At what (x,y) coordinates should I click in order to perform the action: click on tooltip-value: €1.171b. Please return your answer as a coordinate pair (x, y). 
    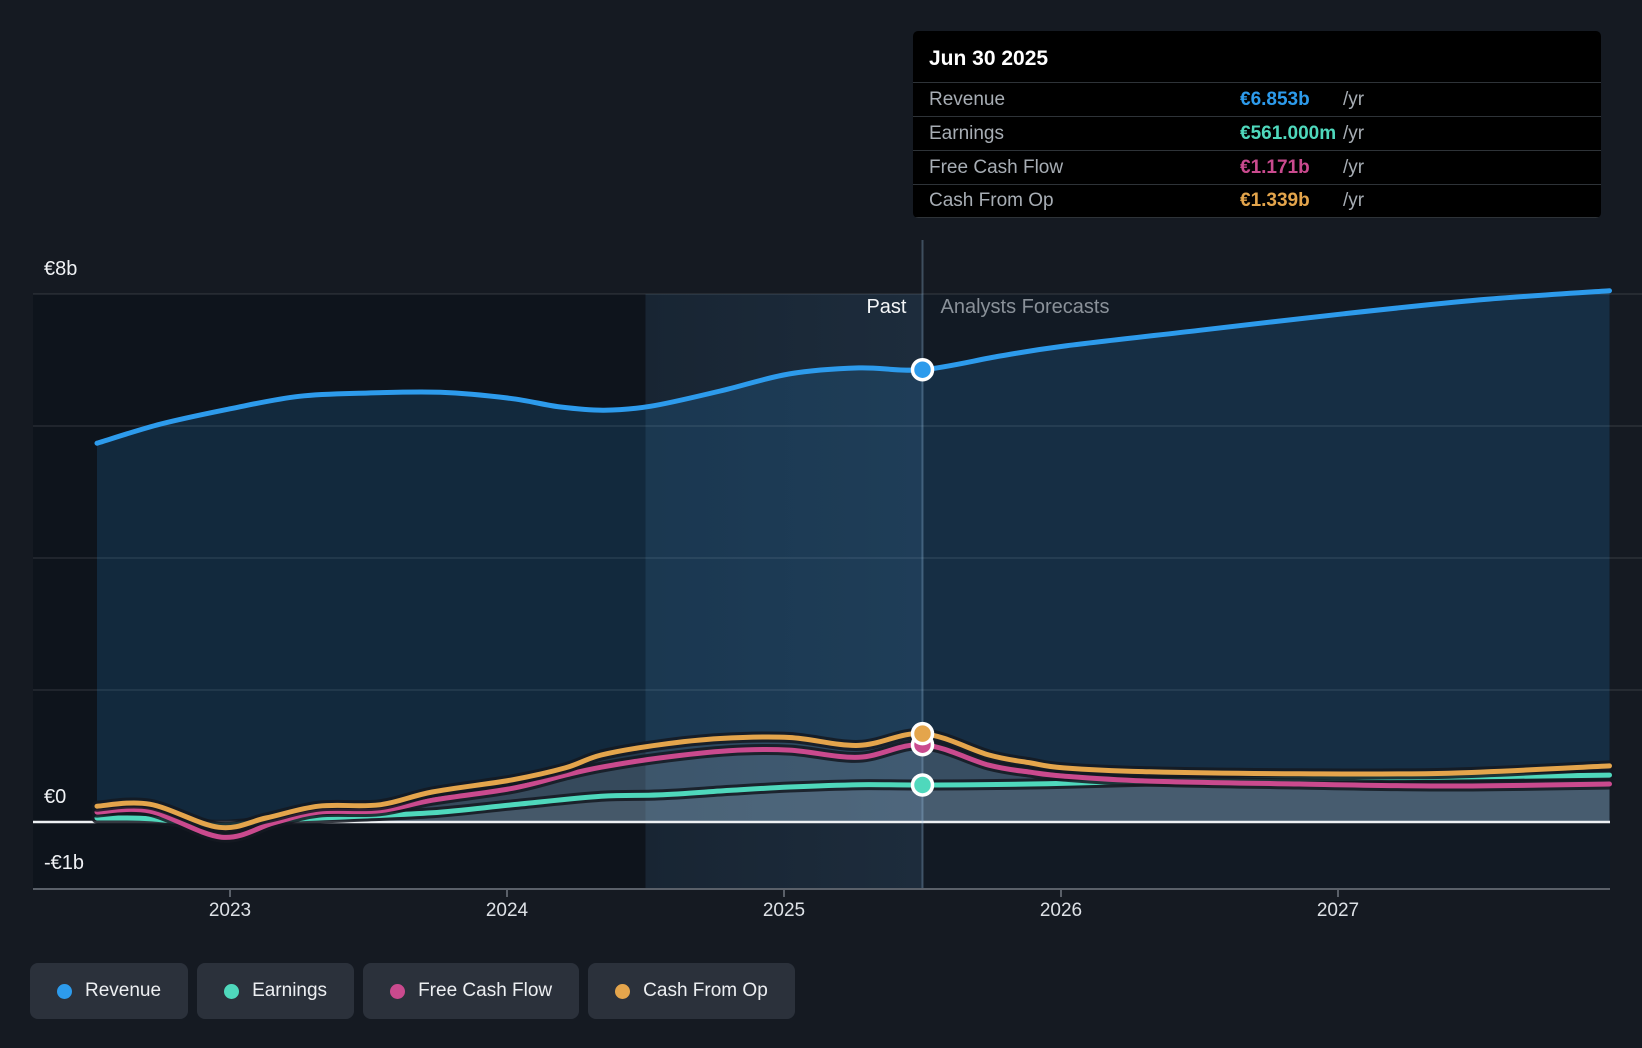
    Looking at the image, I should click on (1275, 167).